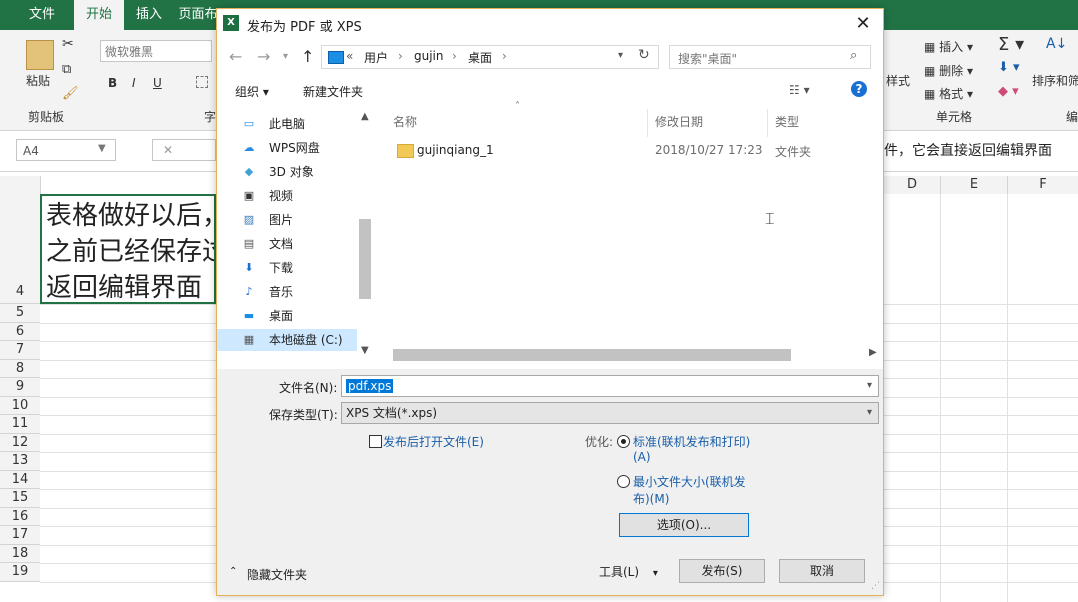 Image resolution: width=1078 pixels, height=602 pixels. I want to click on row-header: 9, so click(20, 387).